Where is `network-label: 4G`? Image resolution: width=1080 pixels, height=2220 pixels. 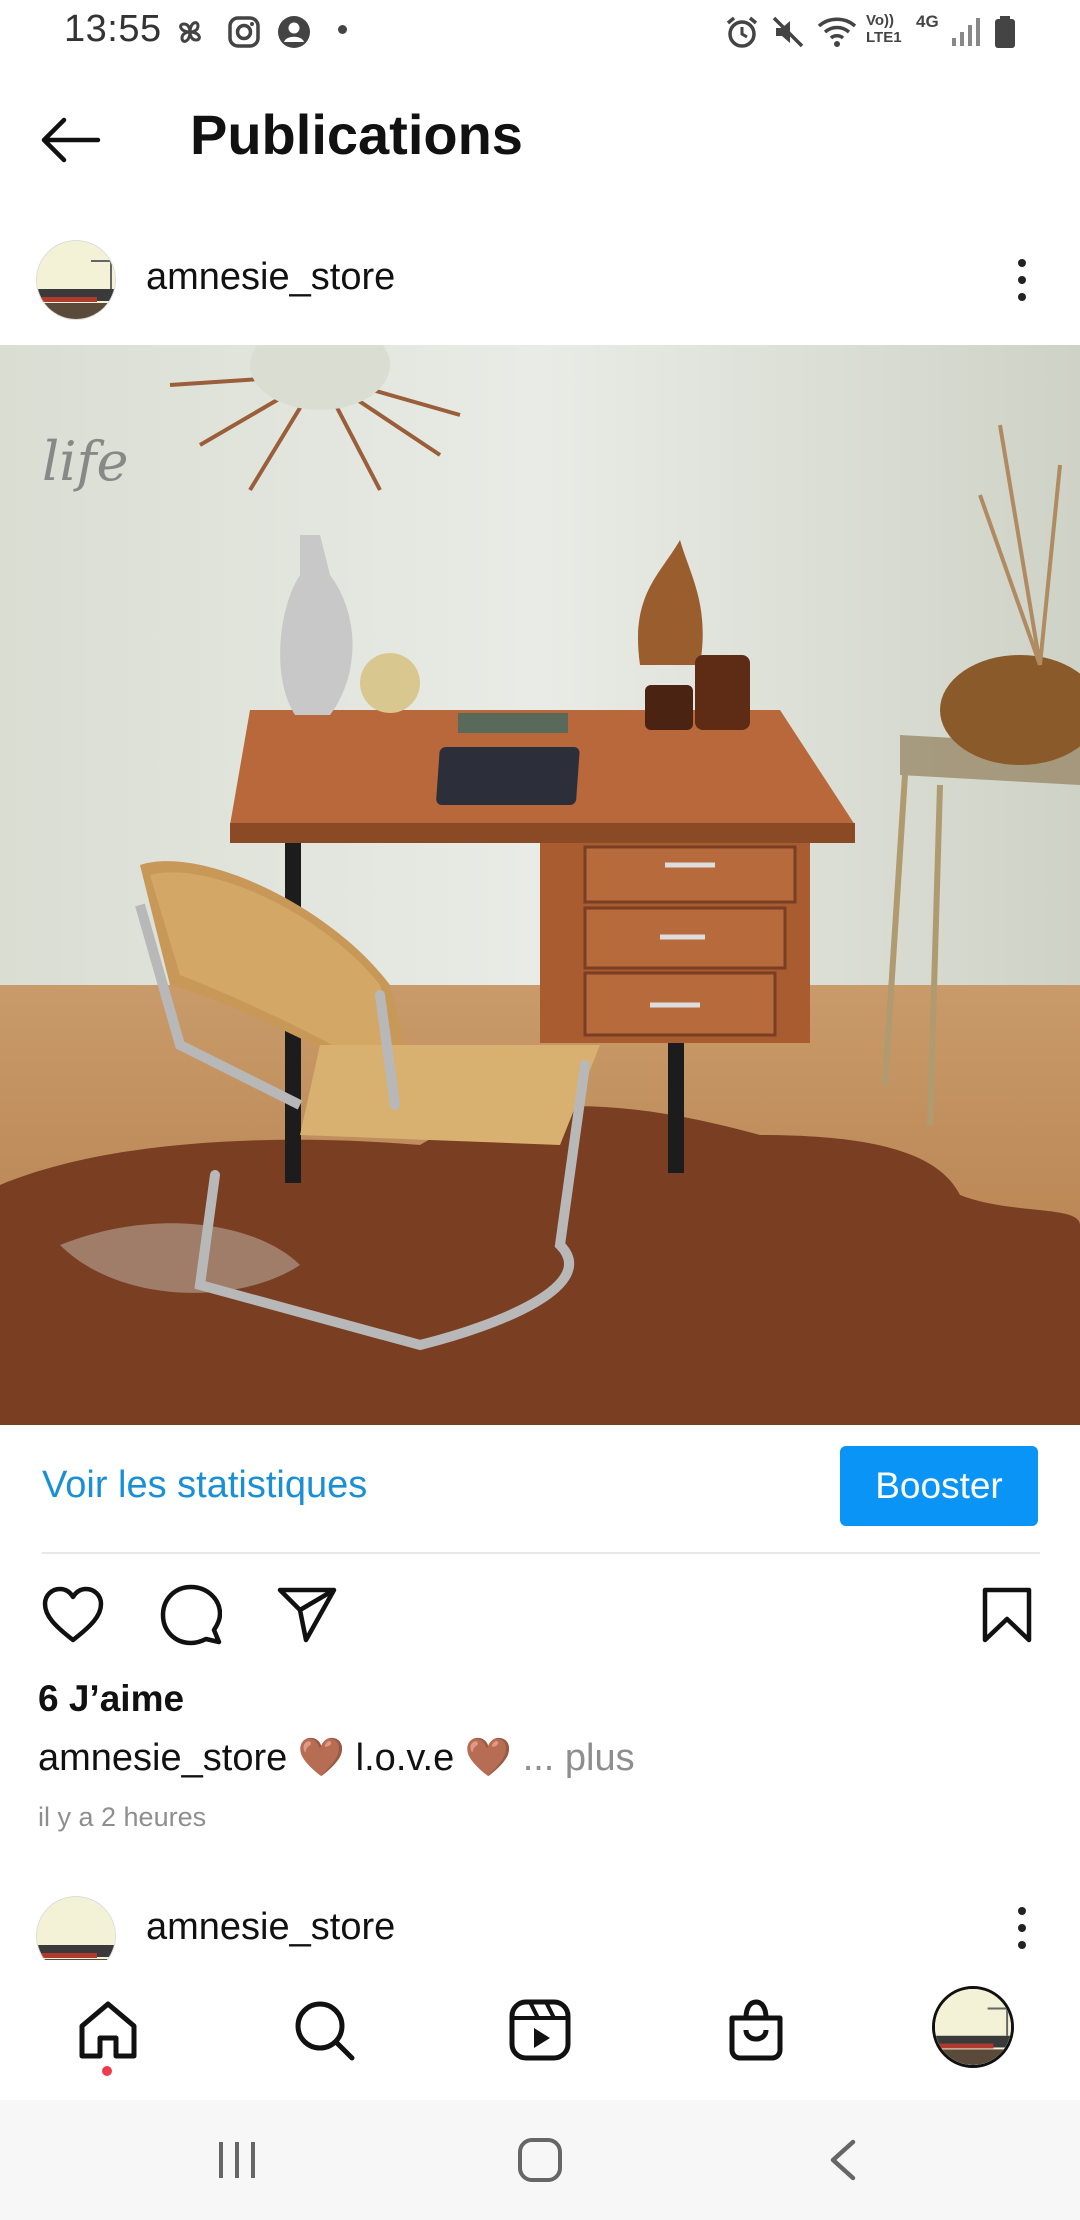
network-label: 4G is located at coordinates (927, 21).